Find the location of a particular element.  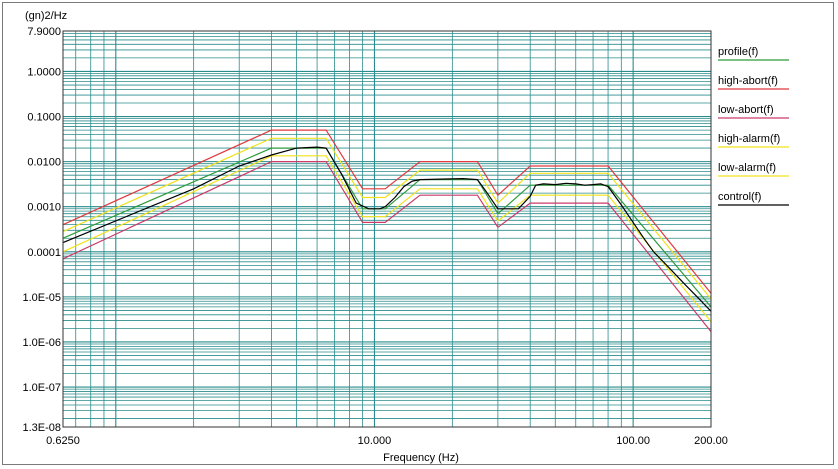

legend-label: control(f) is located at coordinates (739, 197).